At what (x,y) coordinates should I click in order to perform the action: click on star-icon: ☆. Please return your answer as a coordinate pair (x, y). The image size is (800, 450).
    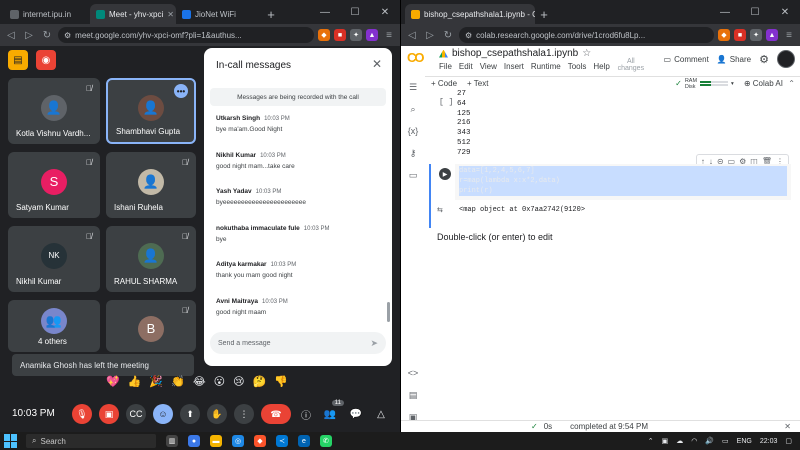
    Looking at the image, I should click on (586, 53).